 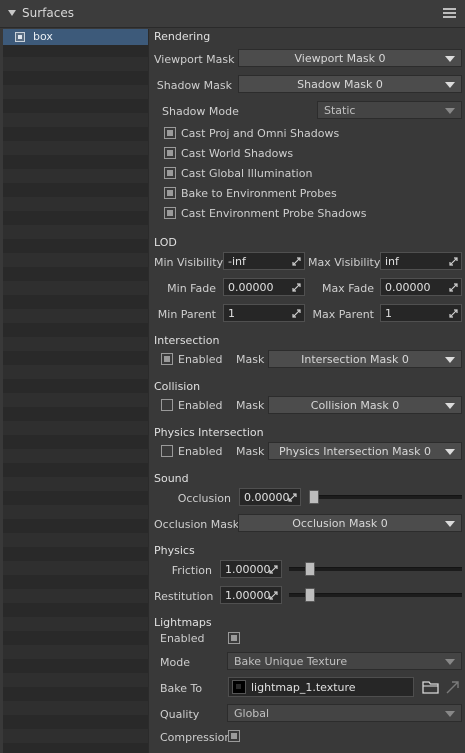 I want to click on lightmaps-section-title: Lightmaps, so click(x=183, y=622).